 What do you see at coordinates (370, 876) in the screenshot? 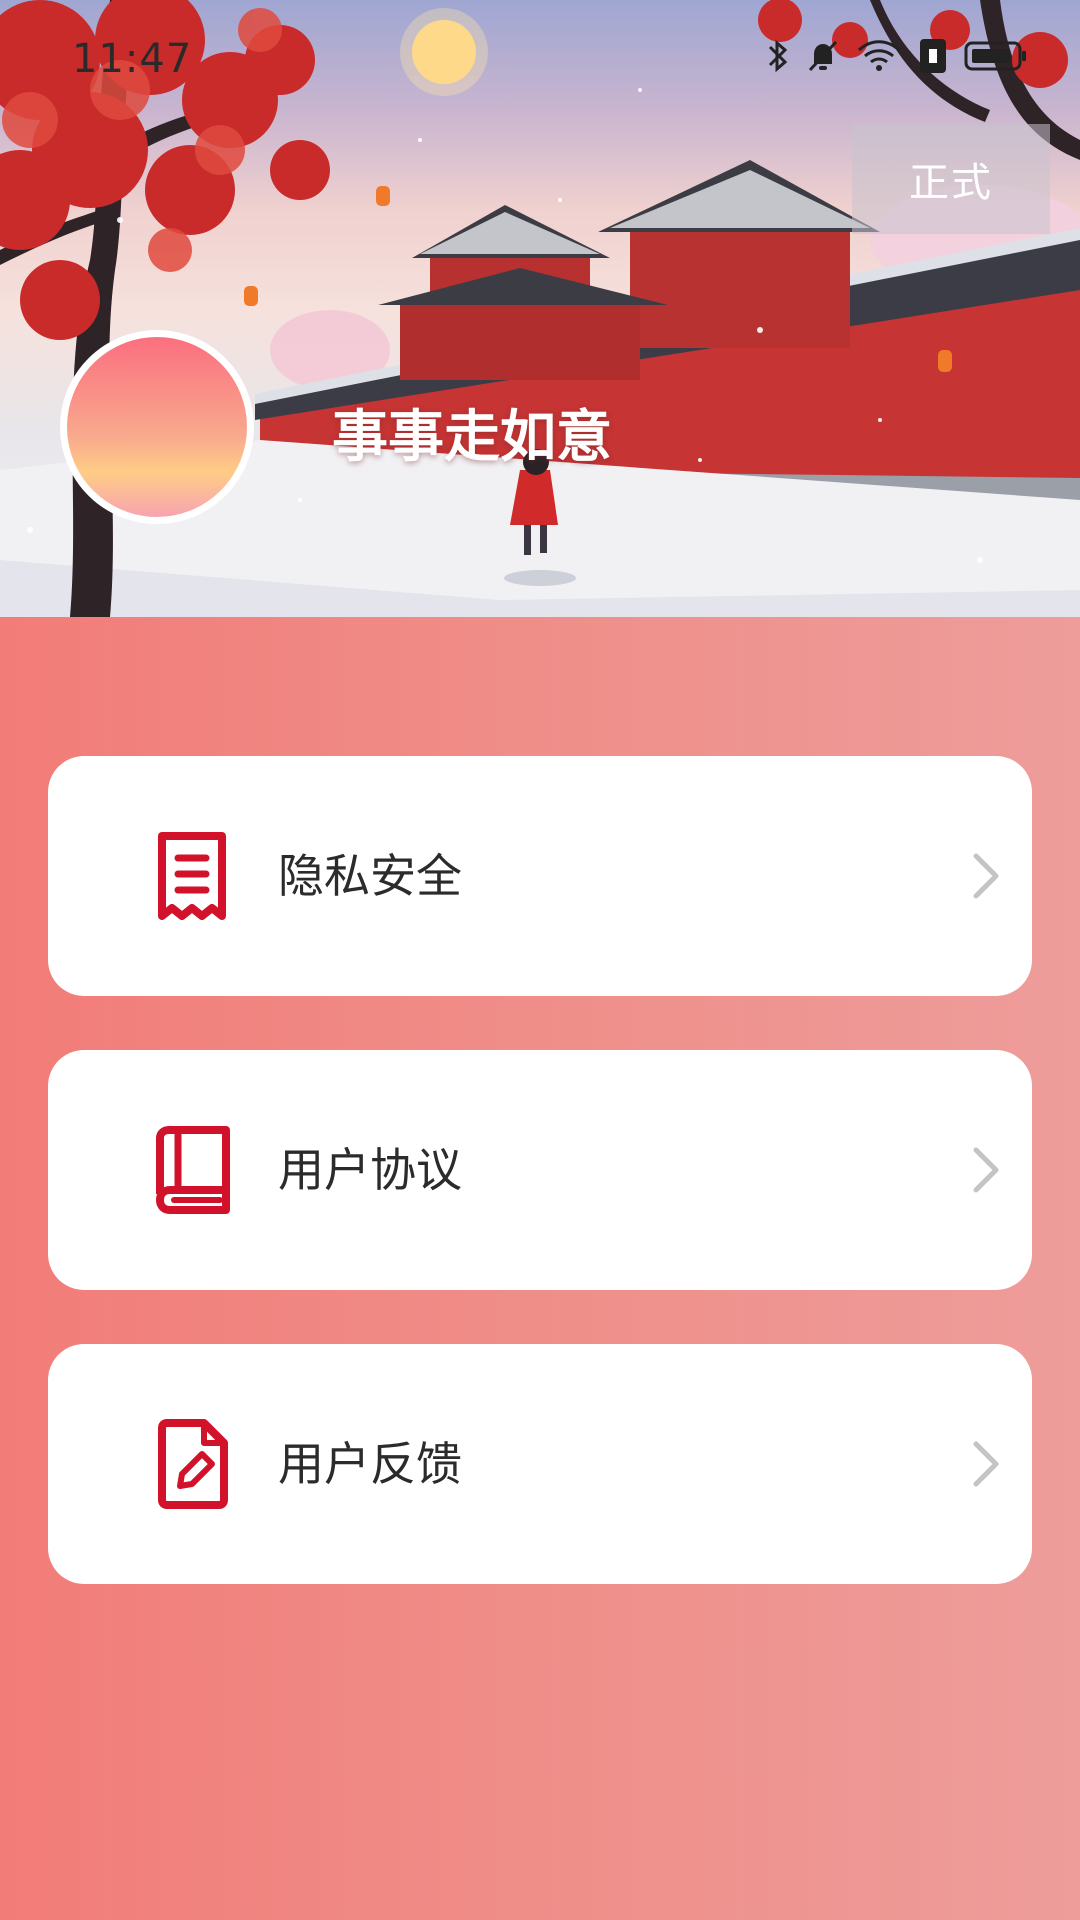
I see `menu-item-label: 隐私安全` at bounding box center [370, 876].